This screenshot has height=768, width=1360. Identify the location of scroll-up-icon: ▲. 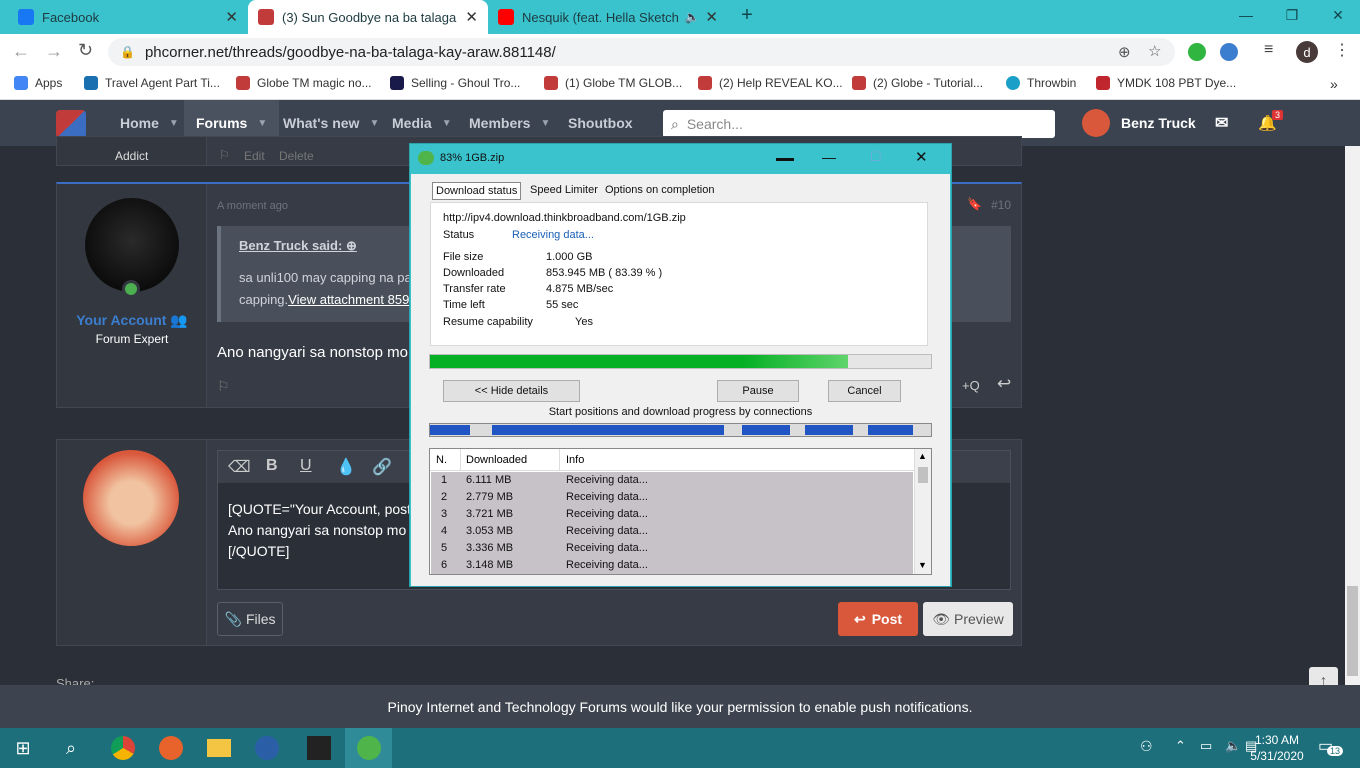
(922, 456).